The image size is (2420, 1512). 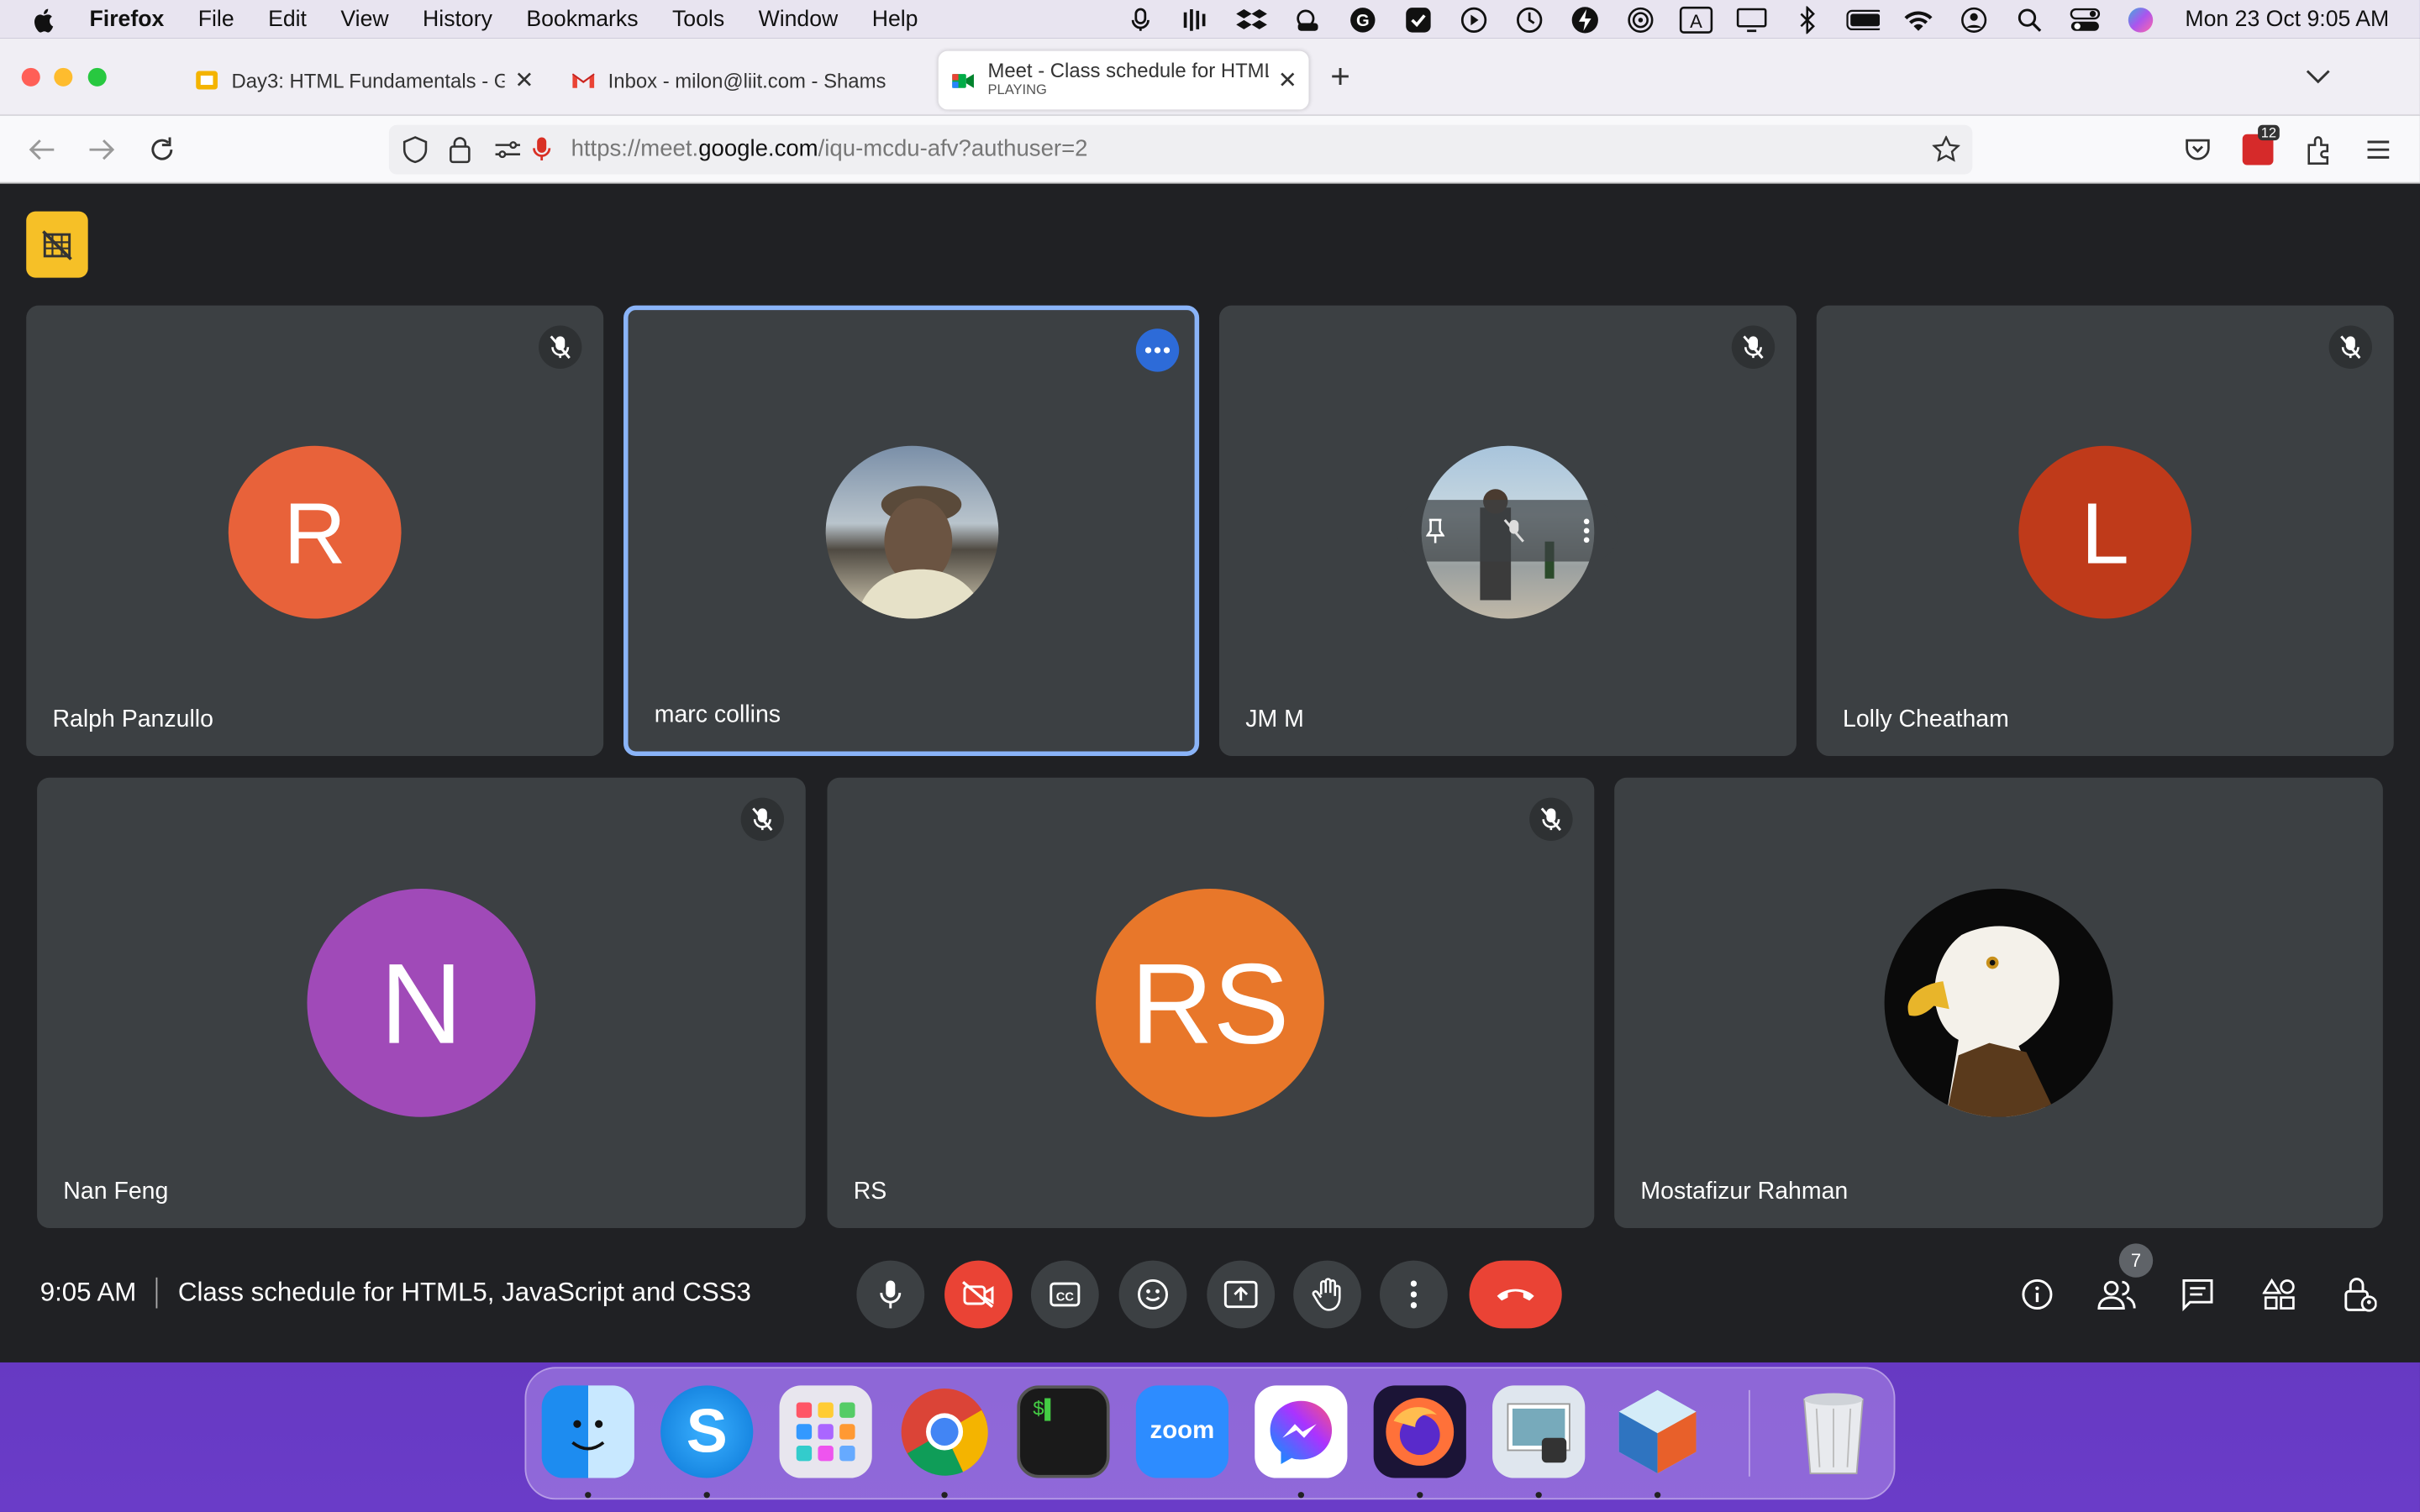 I want to click on shield-icon, so click(x=415, y=150).